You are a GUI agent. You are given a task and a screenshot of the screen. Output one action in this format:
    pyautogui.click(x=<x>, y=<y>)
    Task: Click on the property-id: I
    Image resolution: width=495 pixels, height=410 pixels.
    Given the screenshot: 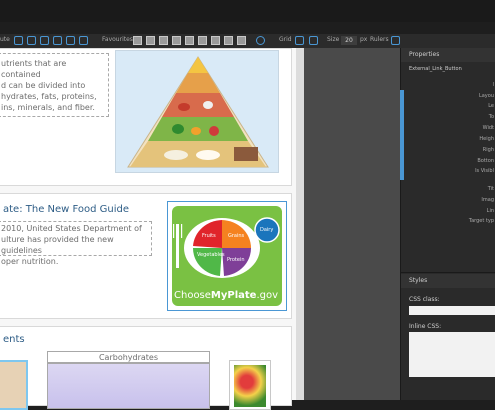 What is the action you would take?
    pyautogui.click(x=493, y=85)
    